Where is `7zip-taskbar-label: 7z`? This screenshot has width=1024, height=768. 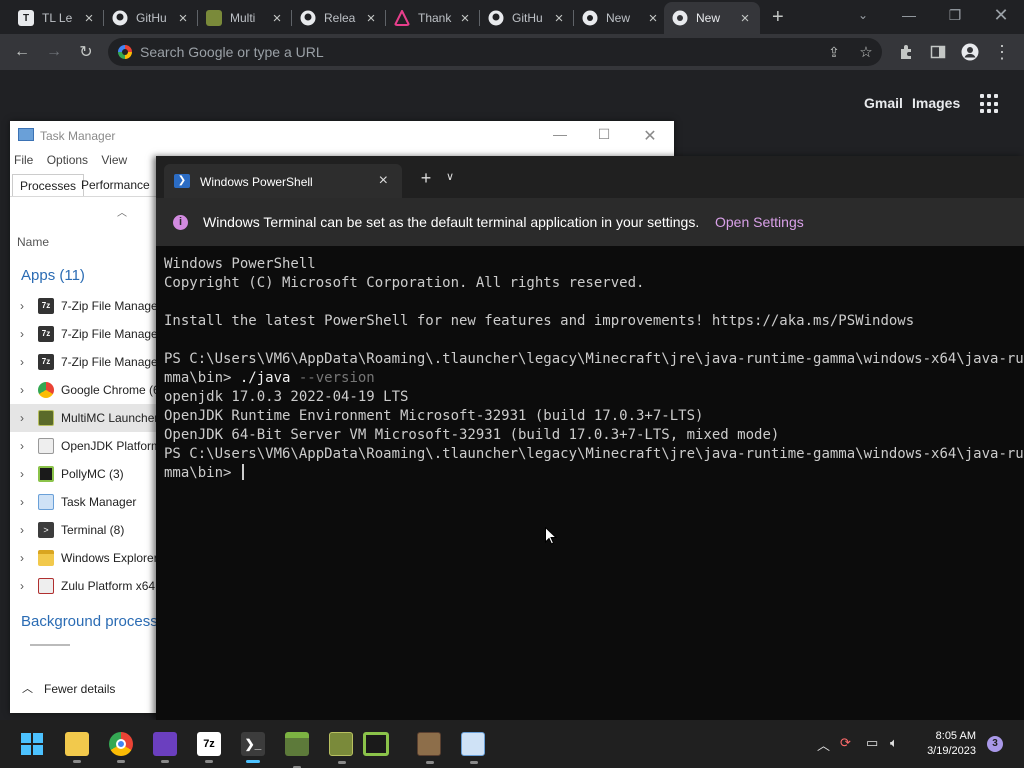 7zip-taskbar-label: 7z is located at coordinates (209, 744).